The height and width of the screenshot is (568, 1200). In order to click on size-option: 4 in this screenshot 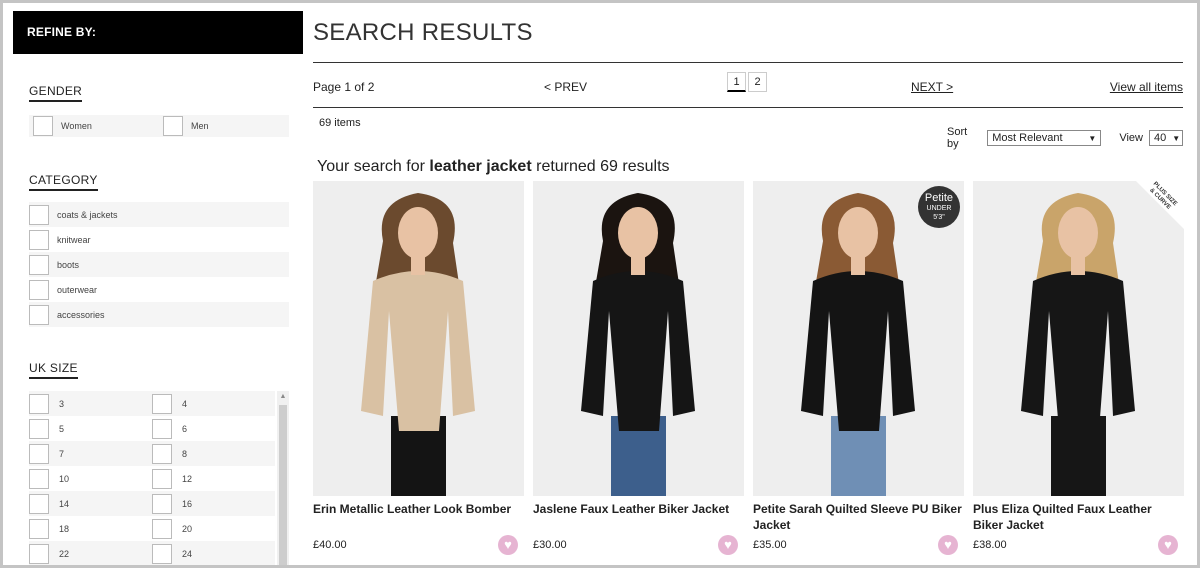, I will do `click(213, 403)`.